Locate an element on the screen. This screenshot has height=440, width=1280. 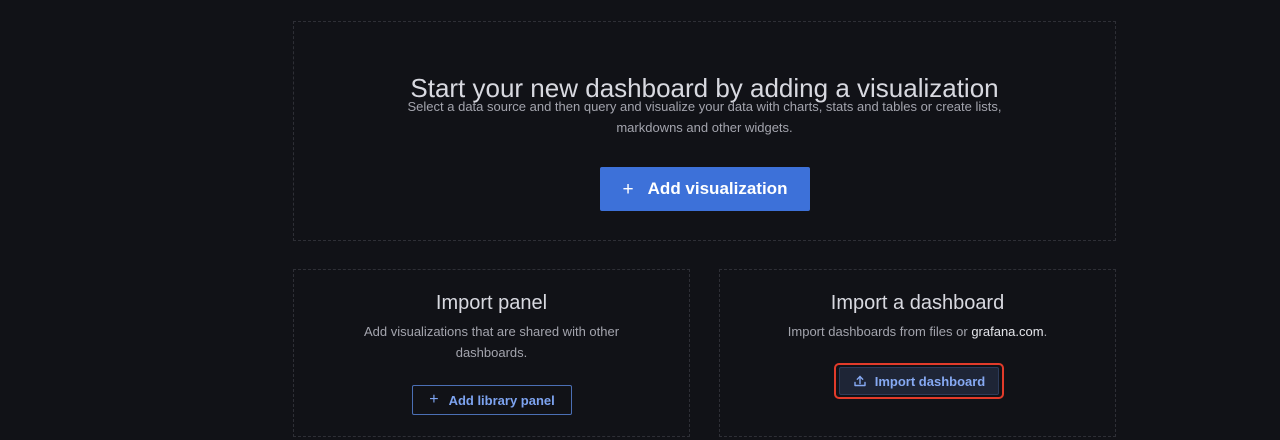
grafana-com-link: grafana.com is located at coordinates (1007, 331).